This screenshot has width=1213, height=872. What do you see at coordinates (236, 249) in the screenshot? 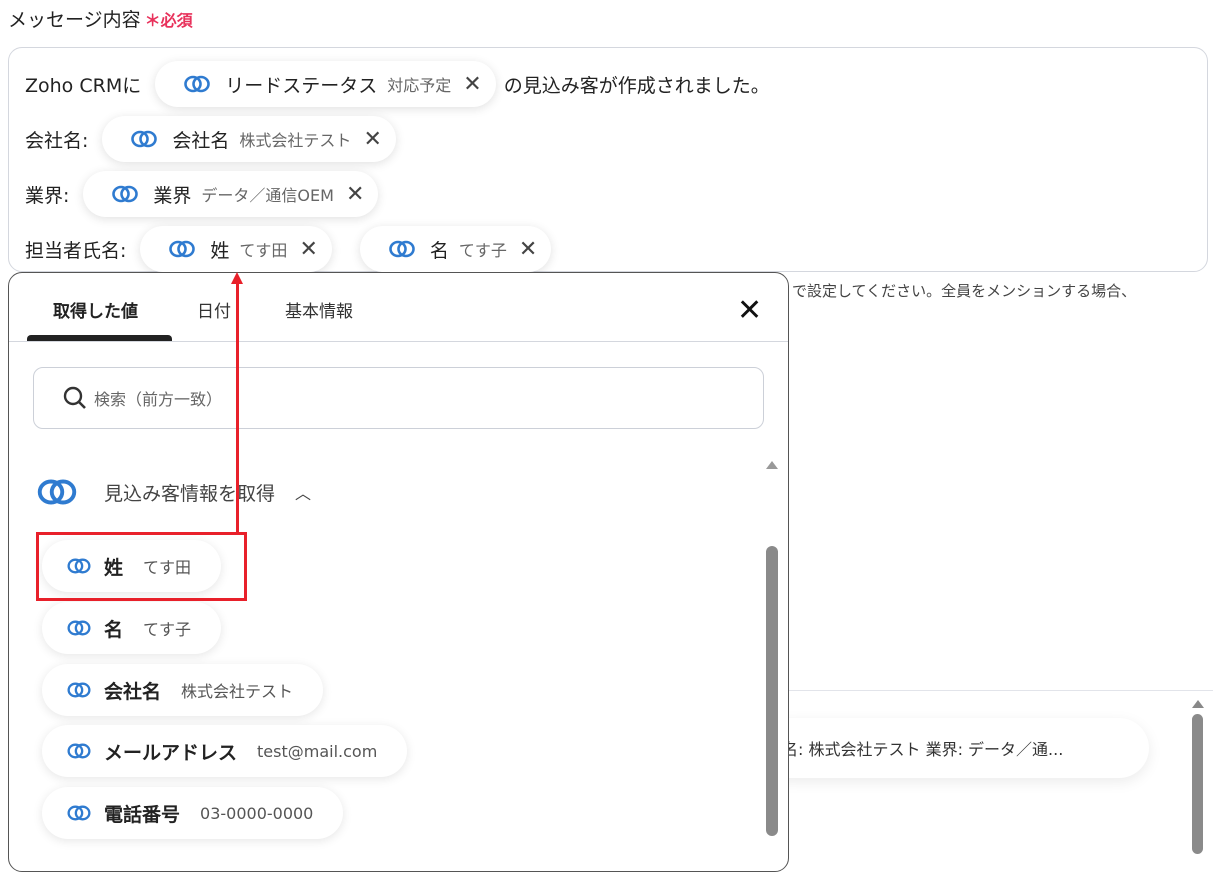
I see `variable-chip: 姓てす田 ✕` at bounding box center [236, 249].